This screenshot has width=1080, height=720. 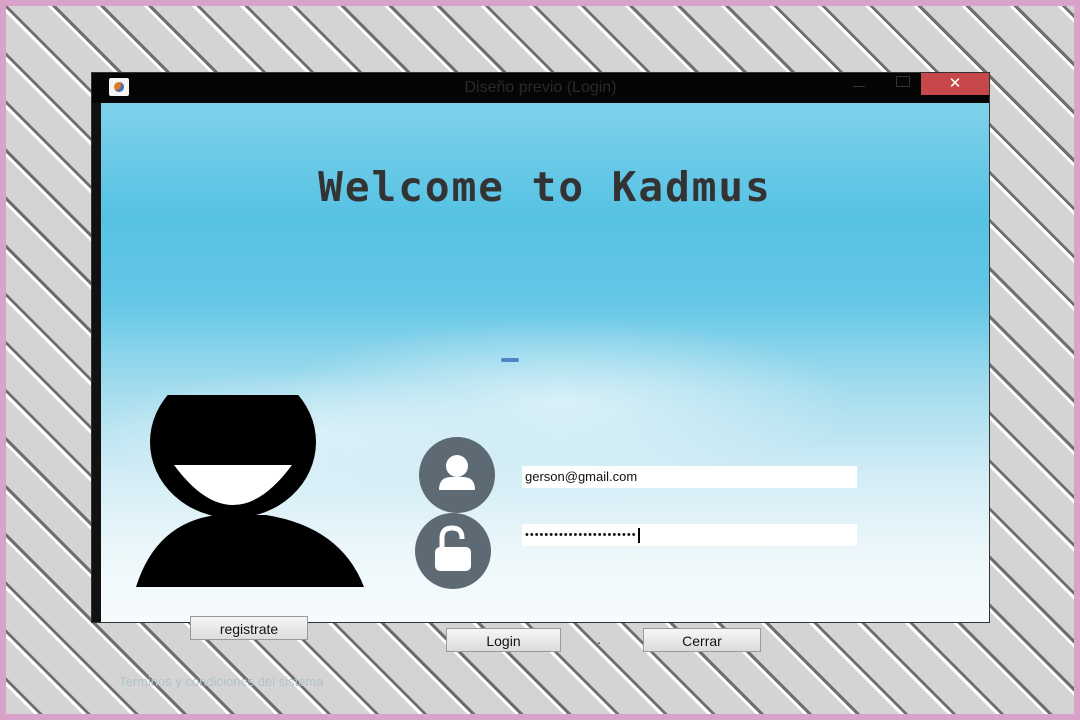 What do you see at coordinates (702, 640) in the screenshot?
I see `close-app-button: Cerrar` at bounding box center [702, 640].